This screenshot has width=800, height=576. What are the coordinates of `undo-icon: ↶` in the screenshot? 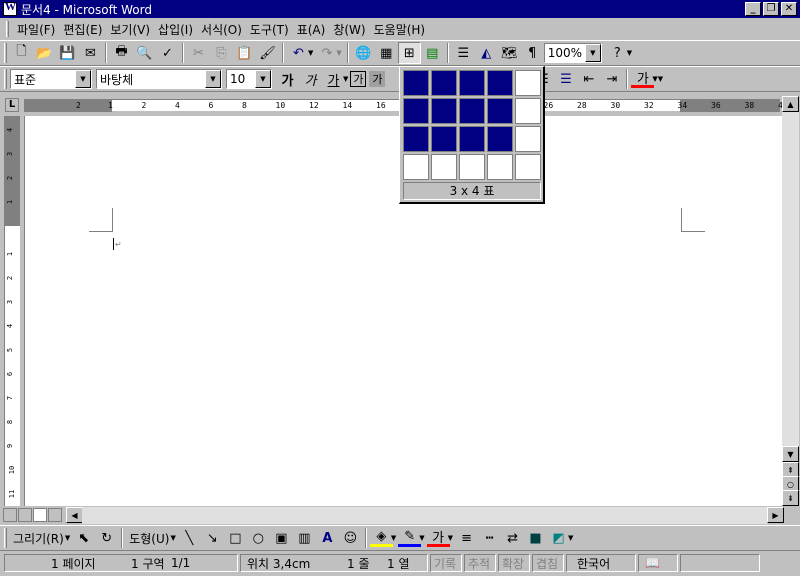 It's located at (298, 53).